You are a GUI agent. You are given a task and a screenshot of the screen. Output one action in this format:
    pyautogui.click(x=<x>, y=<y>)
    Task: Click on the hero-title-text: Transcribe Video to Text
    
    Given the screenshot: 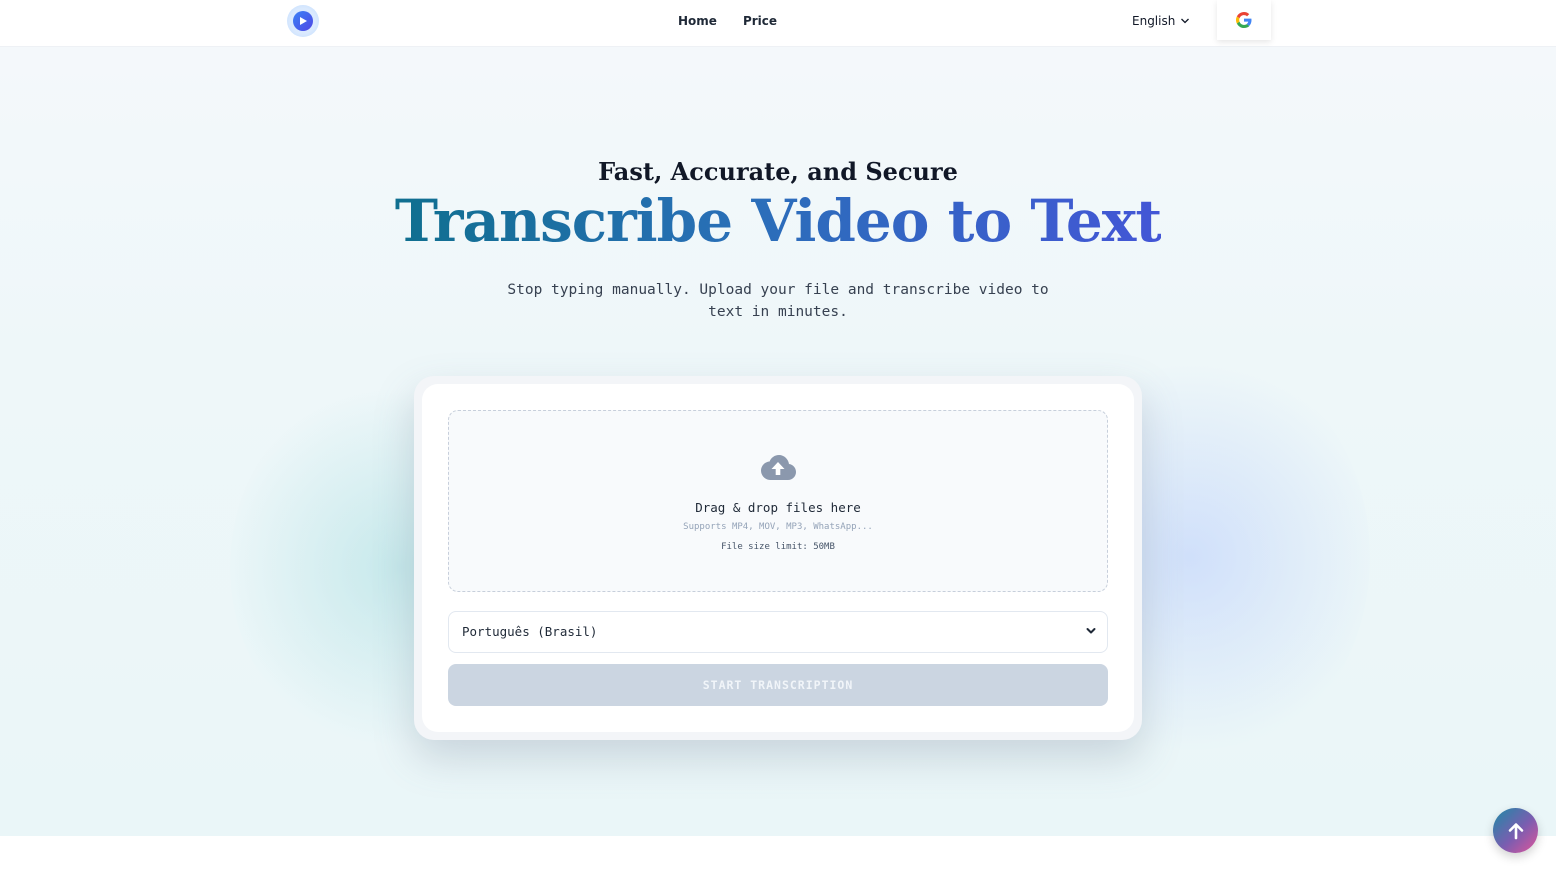 What is the action you would take?
    pyautogui.click(x=778, y=221)
    